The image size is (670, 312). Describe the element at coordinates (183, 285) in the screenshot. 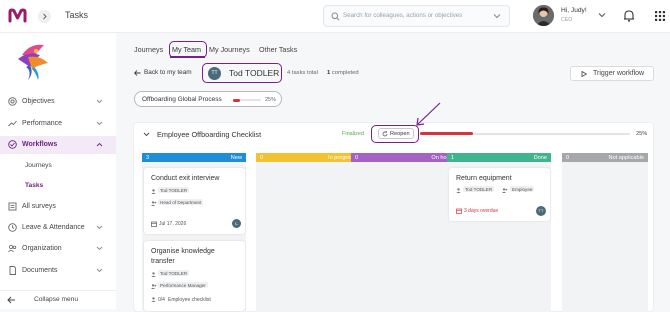

I see `task-role: Performance Manager` at that location.